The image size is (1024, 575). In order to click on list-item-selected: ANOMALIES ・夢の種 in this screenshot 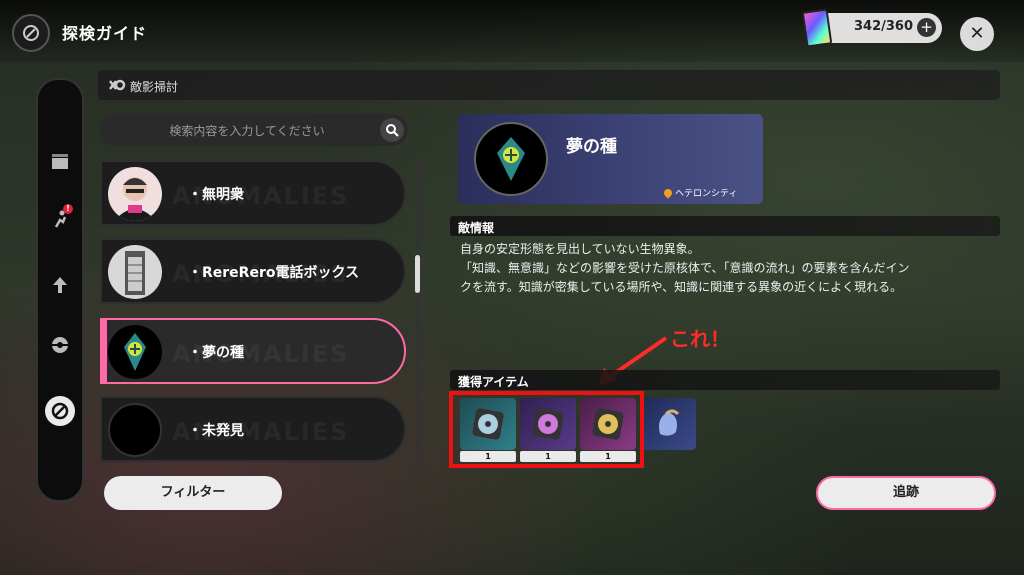, I will do `click(253, 351)`.